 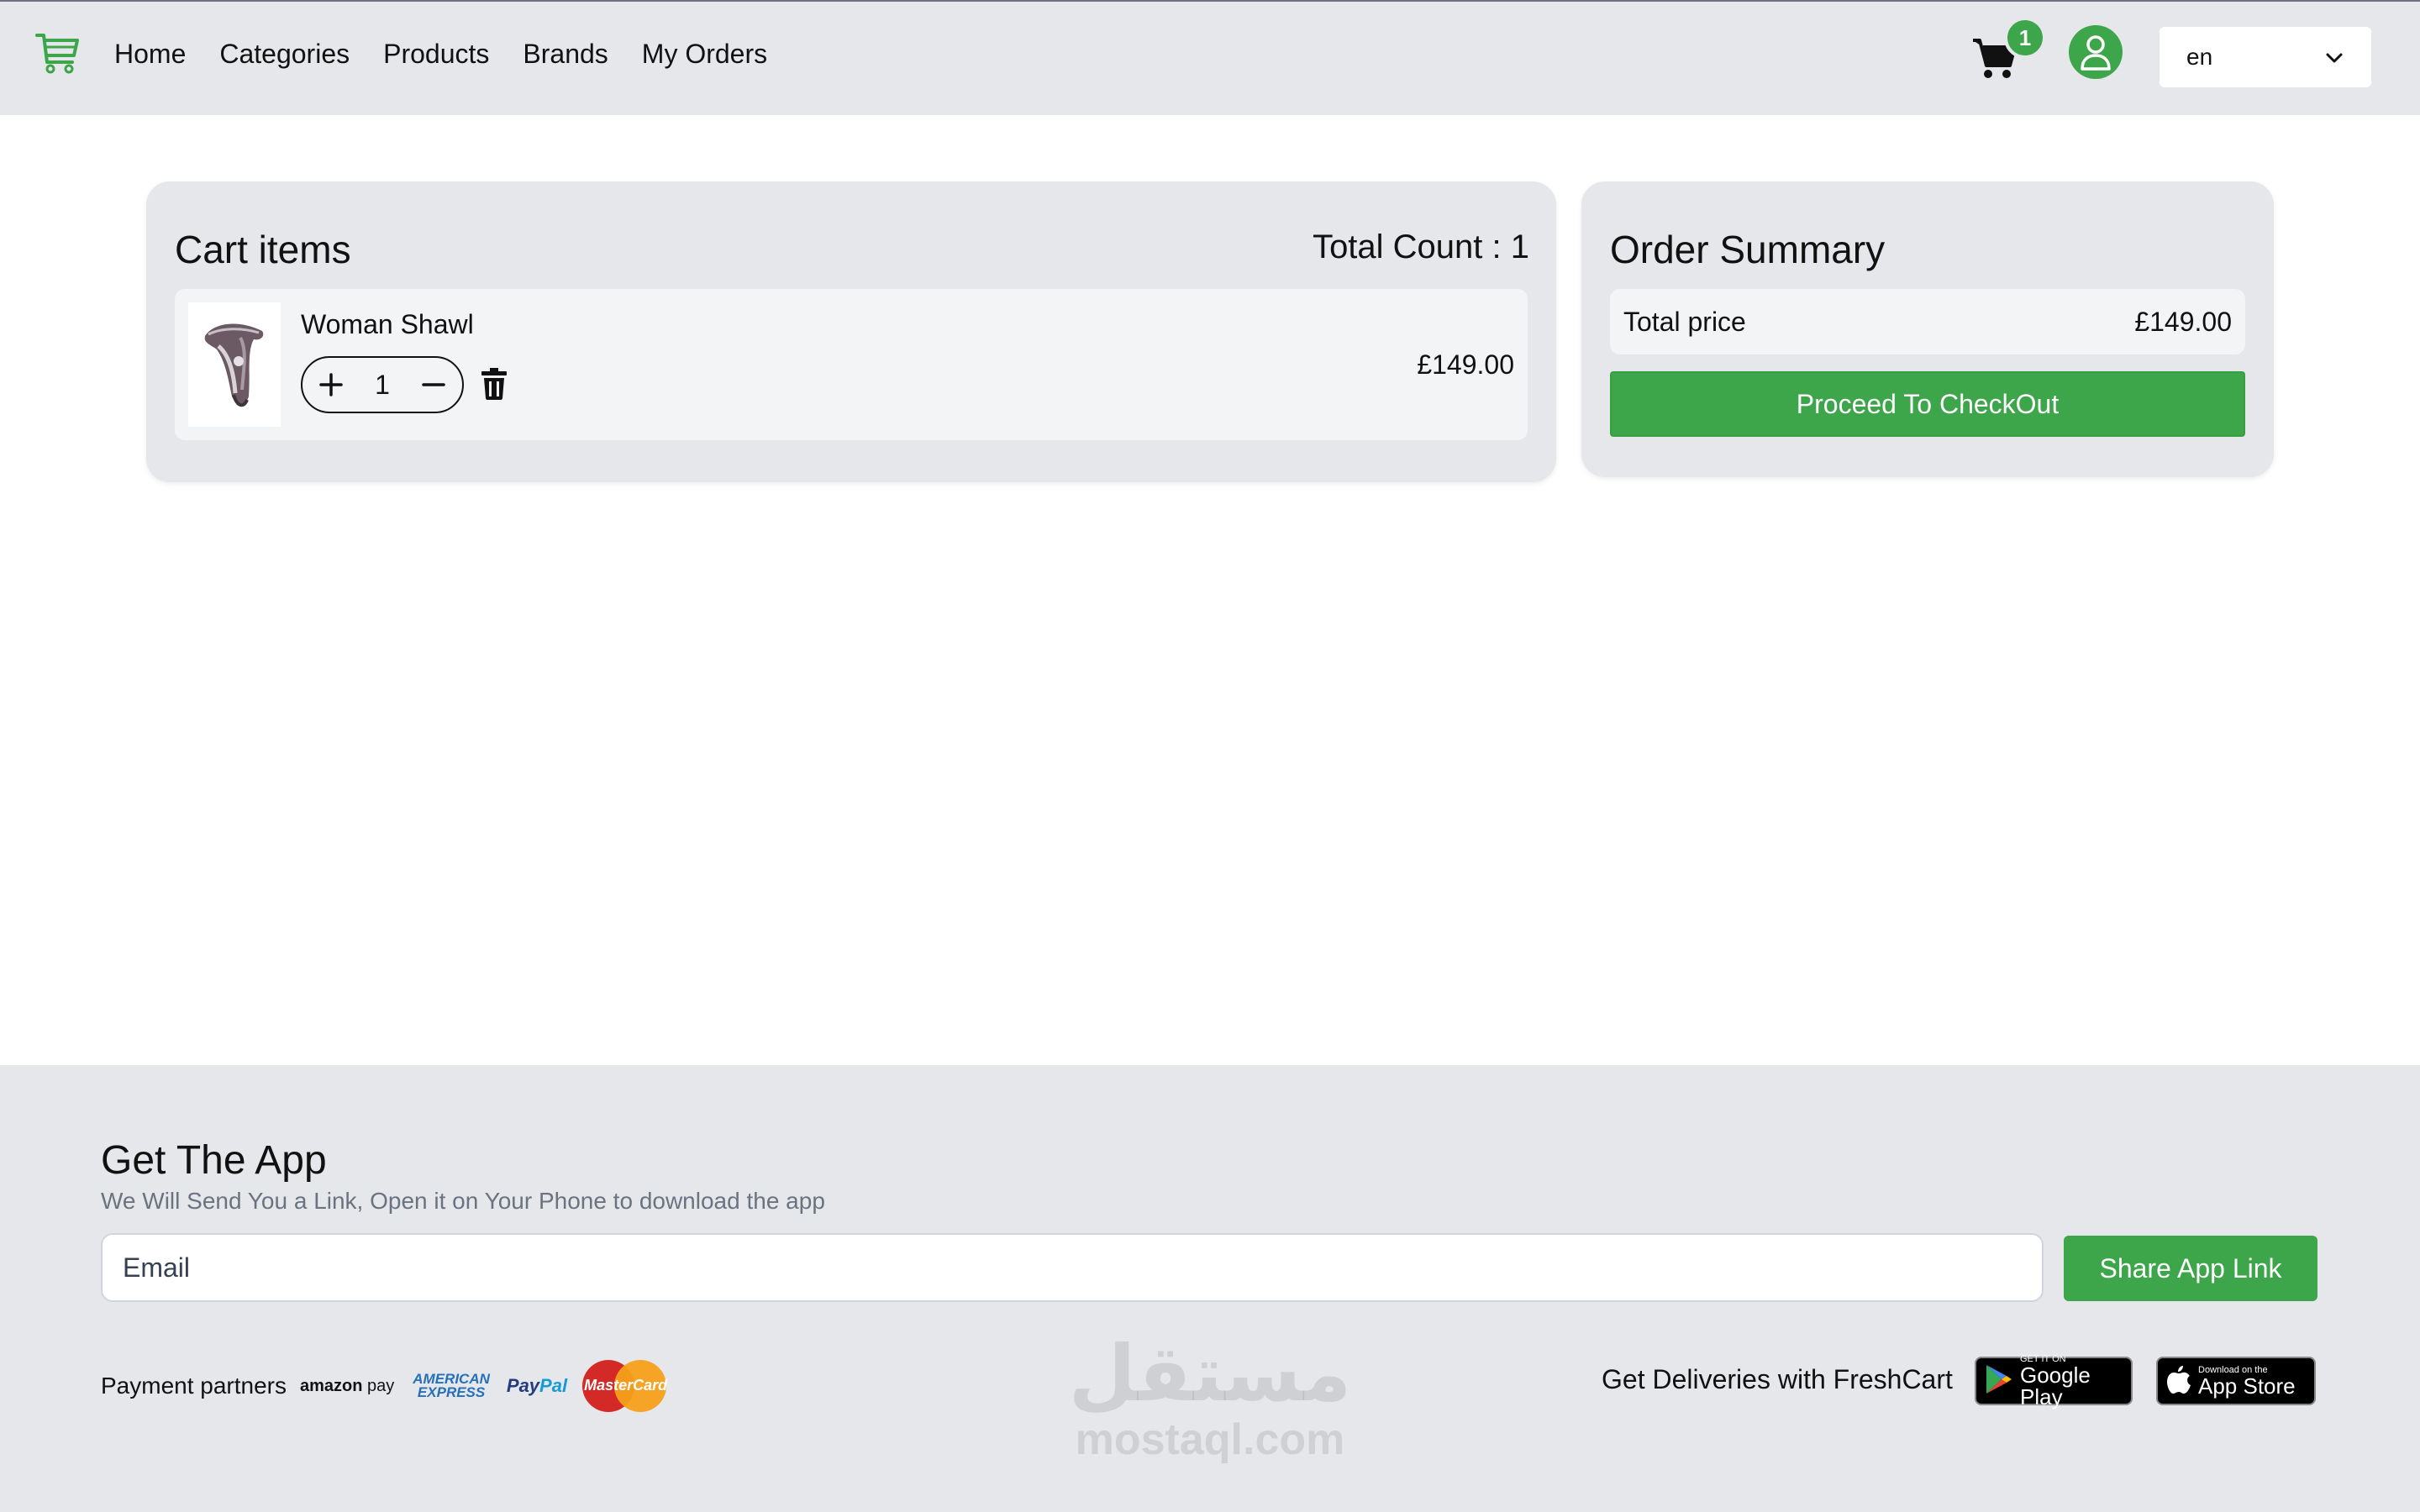 I want to click on nav-products: Products, so click(x=436, y=54).